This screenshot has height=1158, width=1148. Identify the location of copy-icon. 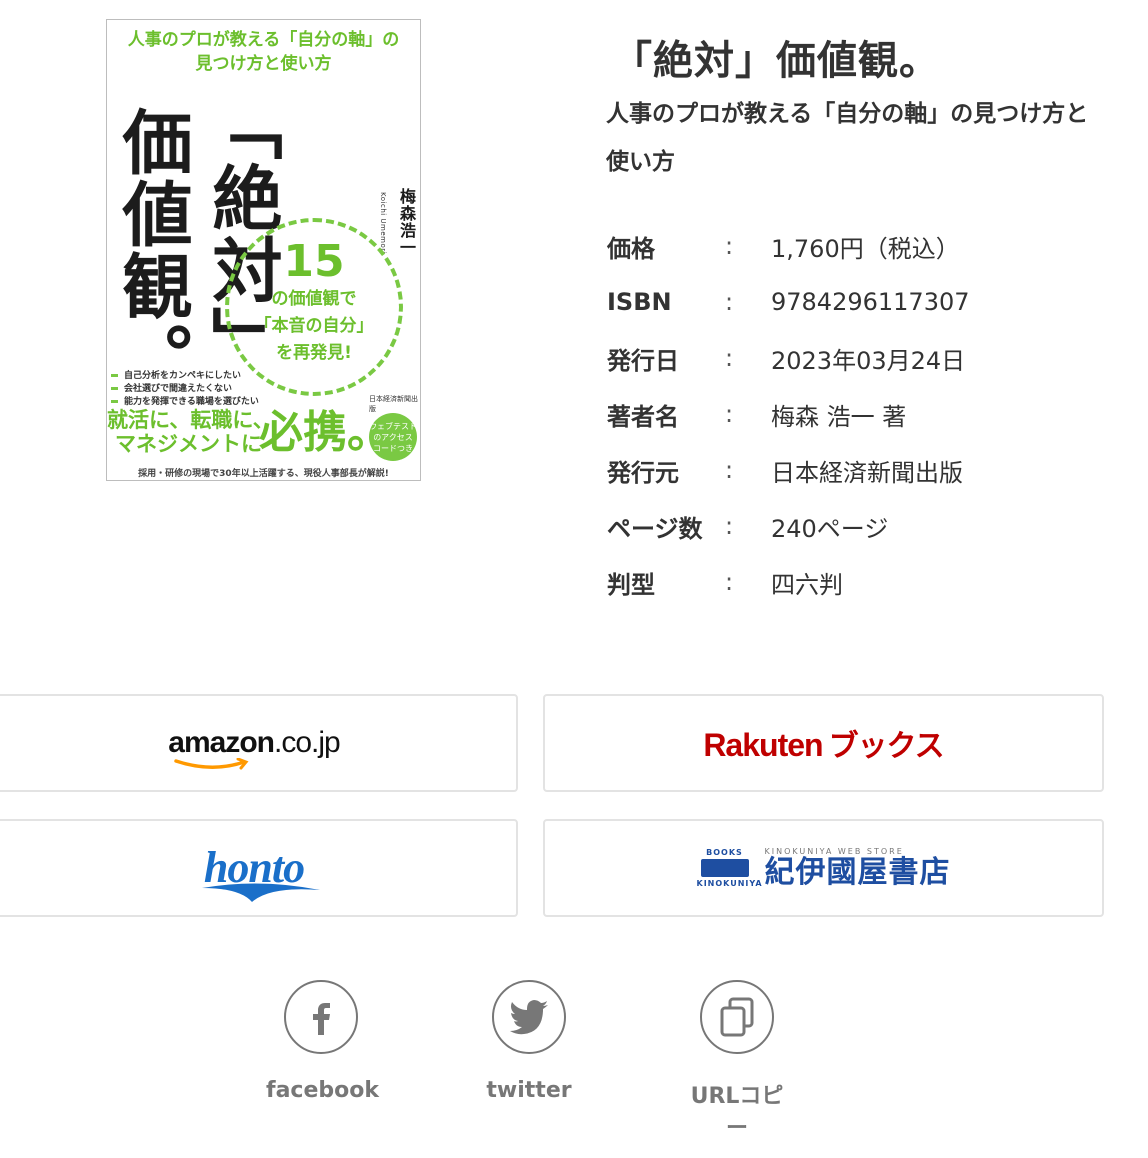
(737, 1017).